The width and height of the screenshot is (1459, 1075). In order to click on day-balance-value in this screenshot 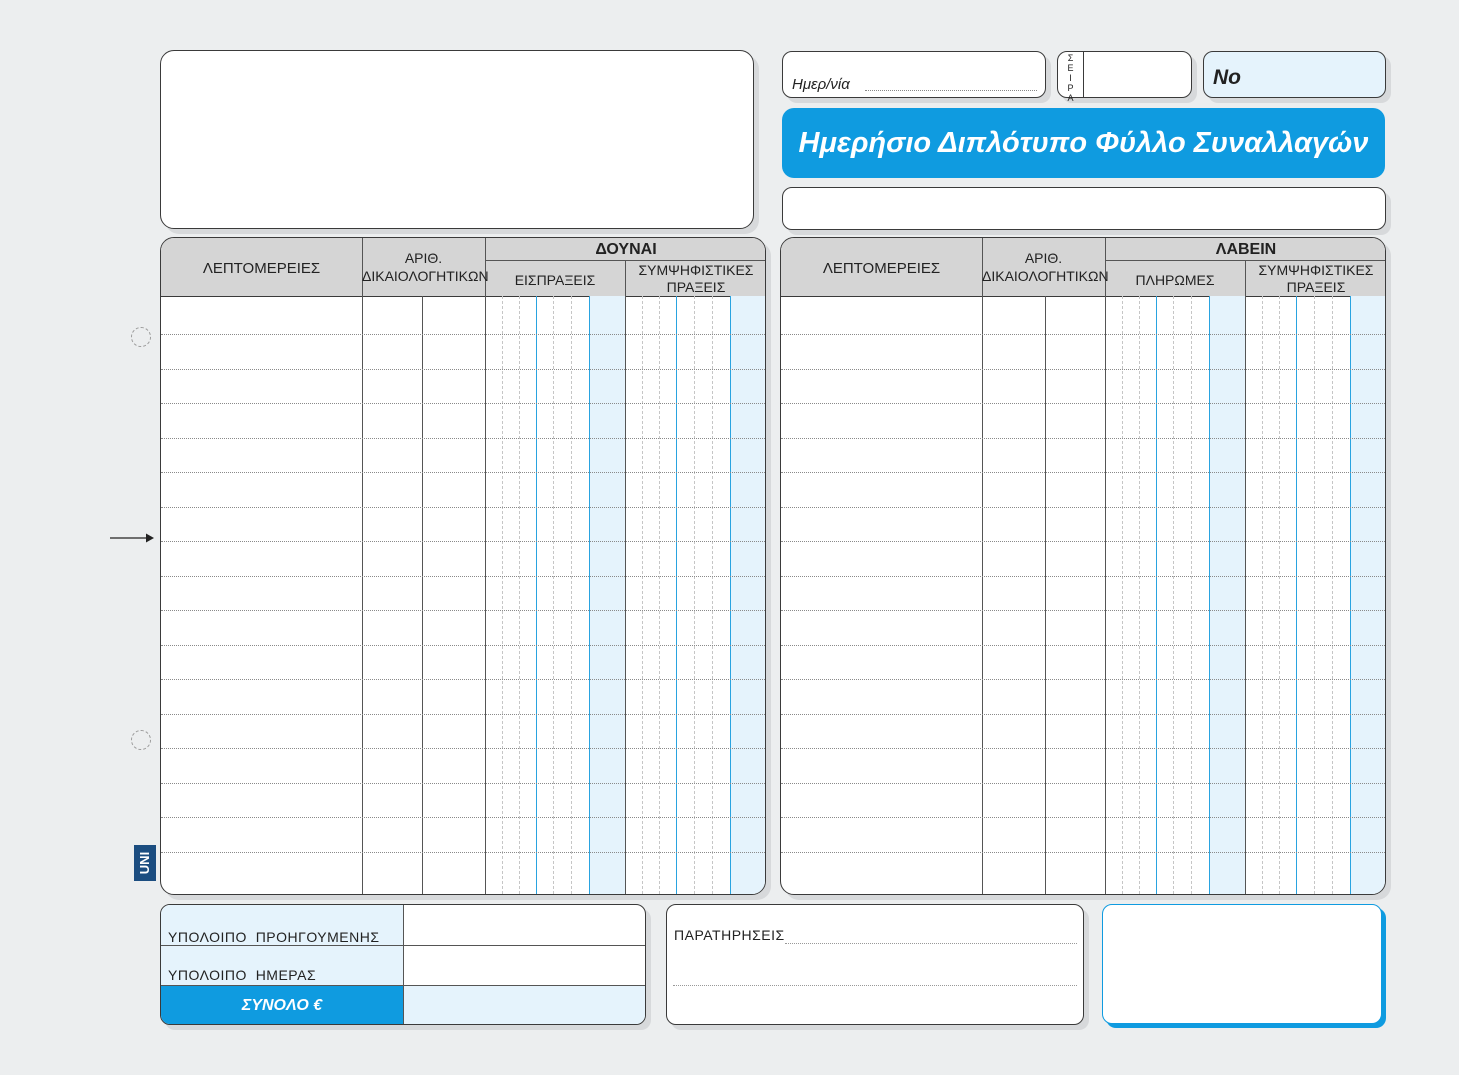, I will do `click(524, 965)`.